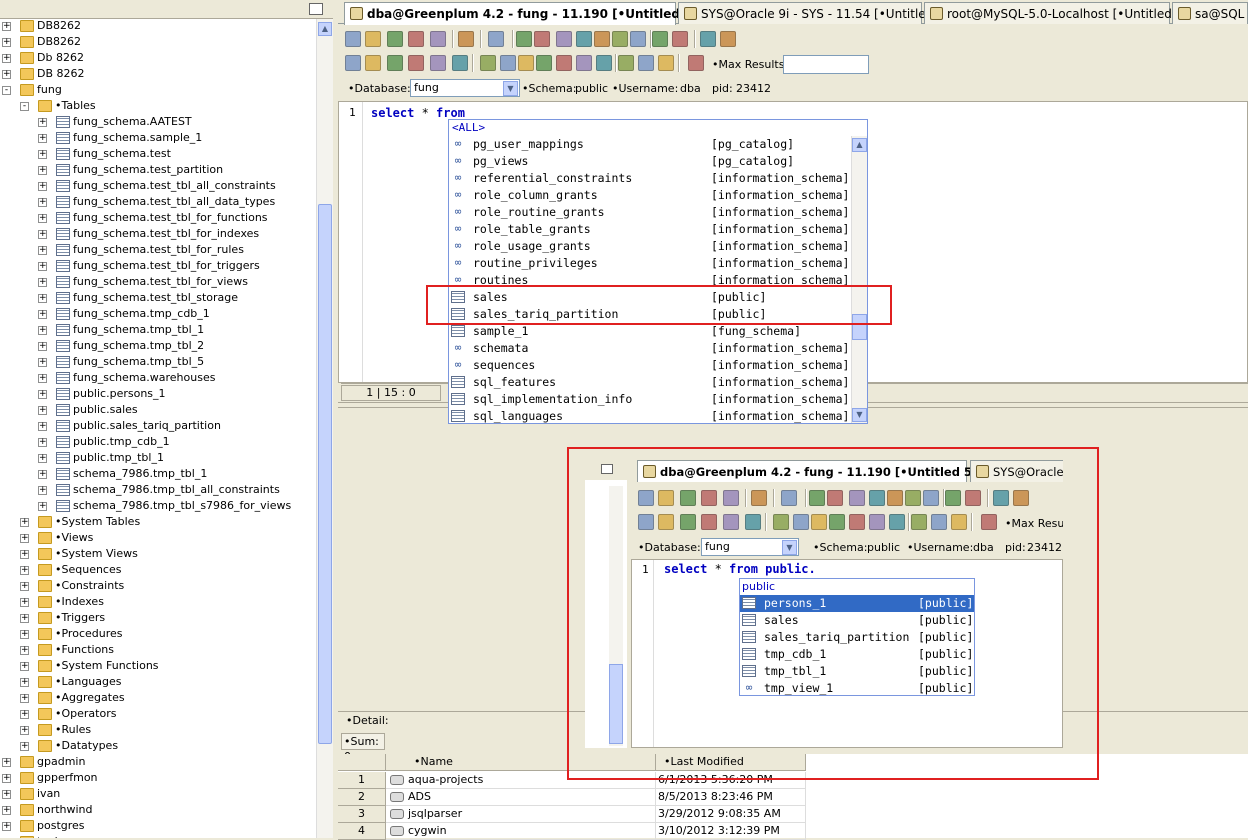 The image size is (1248, 840). What do you see at coordinates (158, 442) in the screenshot?
I see `tree-node: + public.tmp_cdb_1` at bounding box center [158, 442].